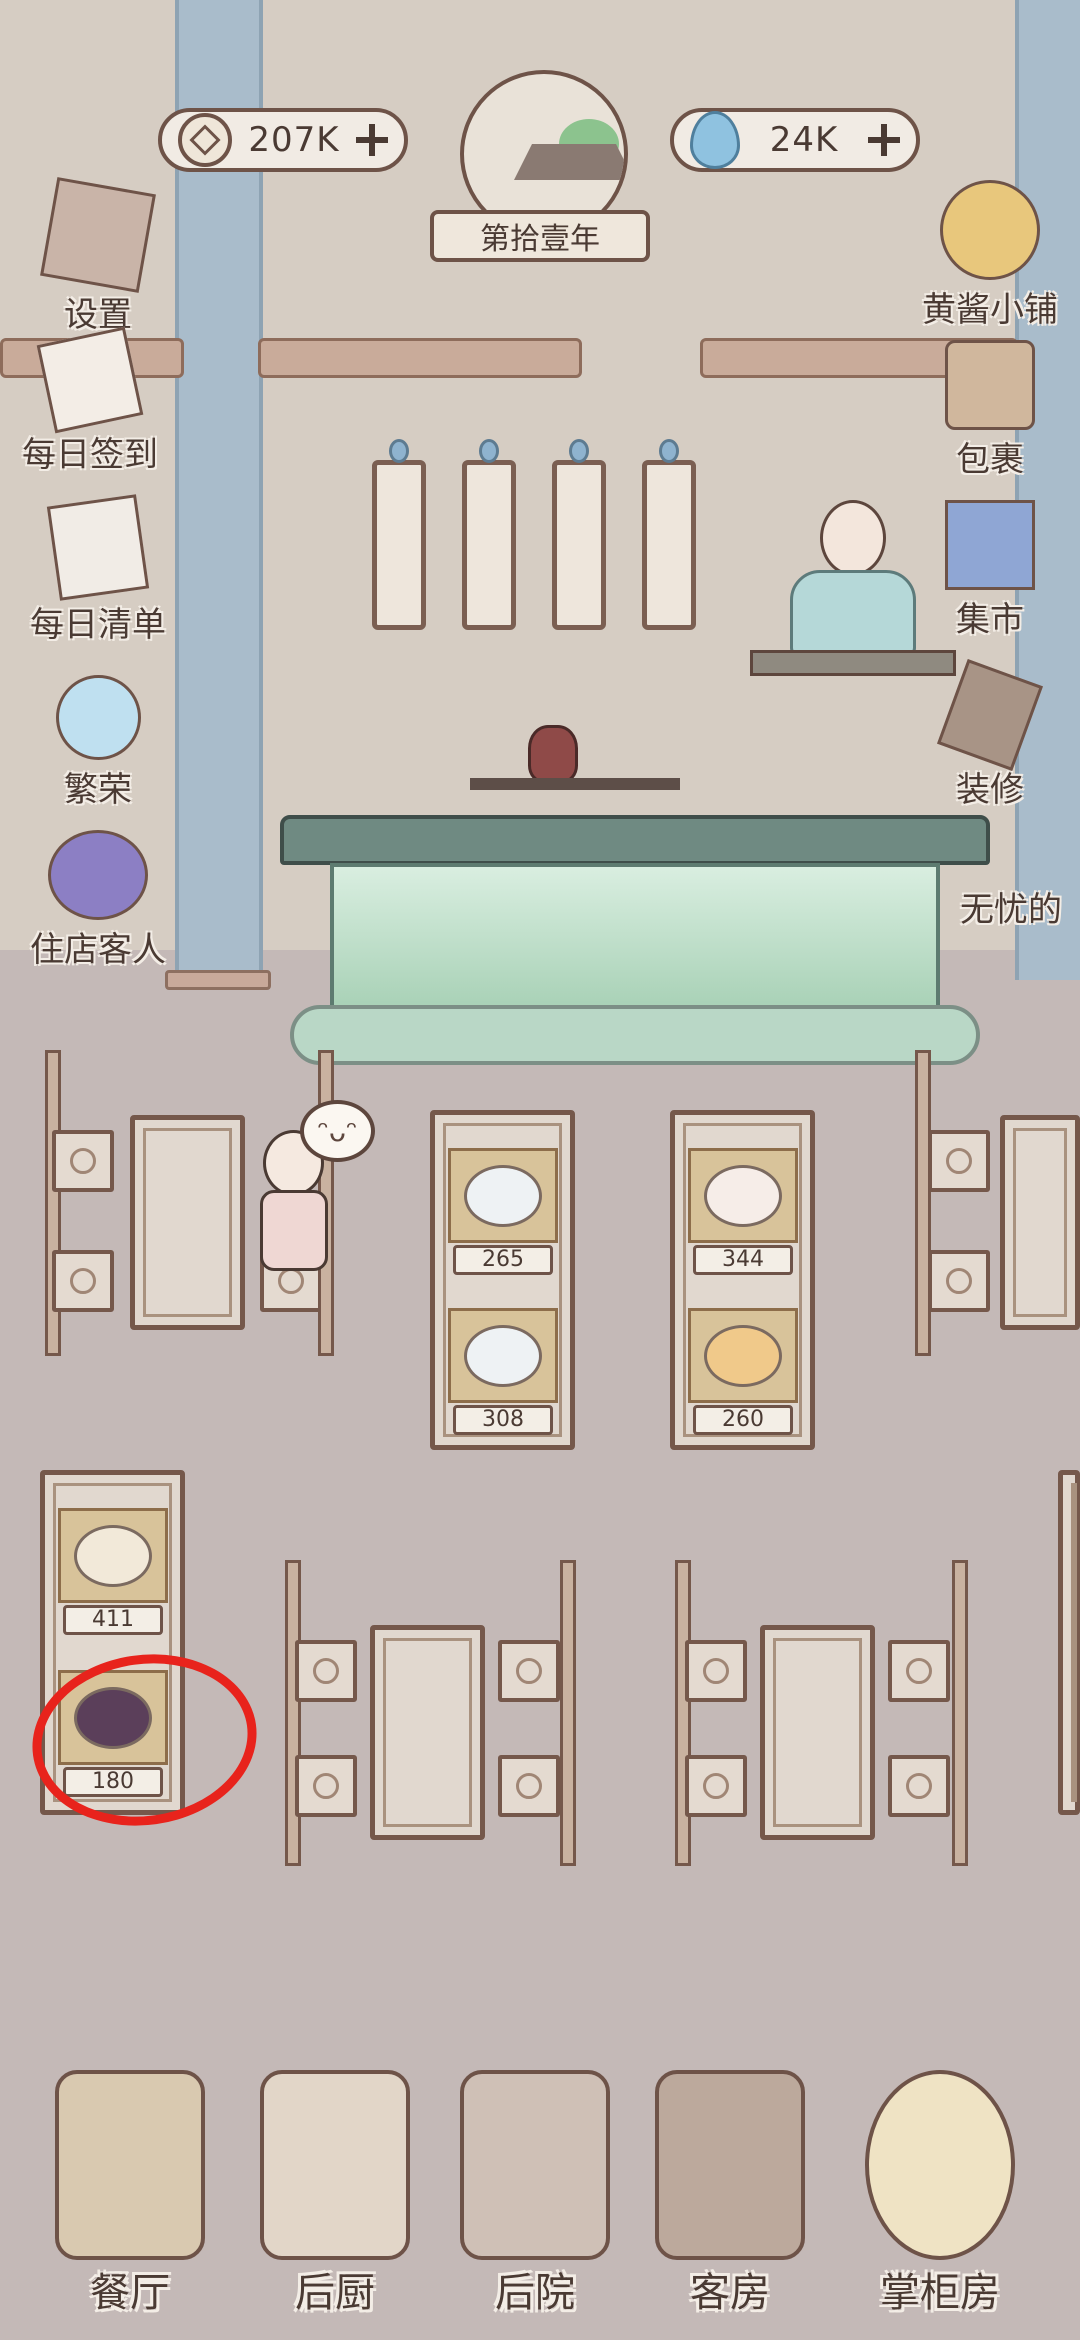 This screenshot has width=1080, height=2340. What do you see at coordinates (990, 545) in the screenshot?
I see `market-icon` at bounding box center [990, 545].